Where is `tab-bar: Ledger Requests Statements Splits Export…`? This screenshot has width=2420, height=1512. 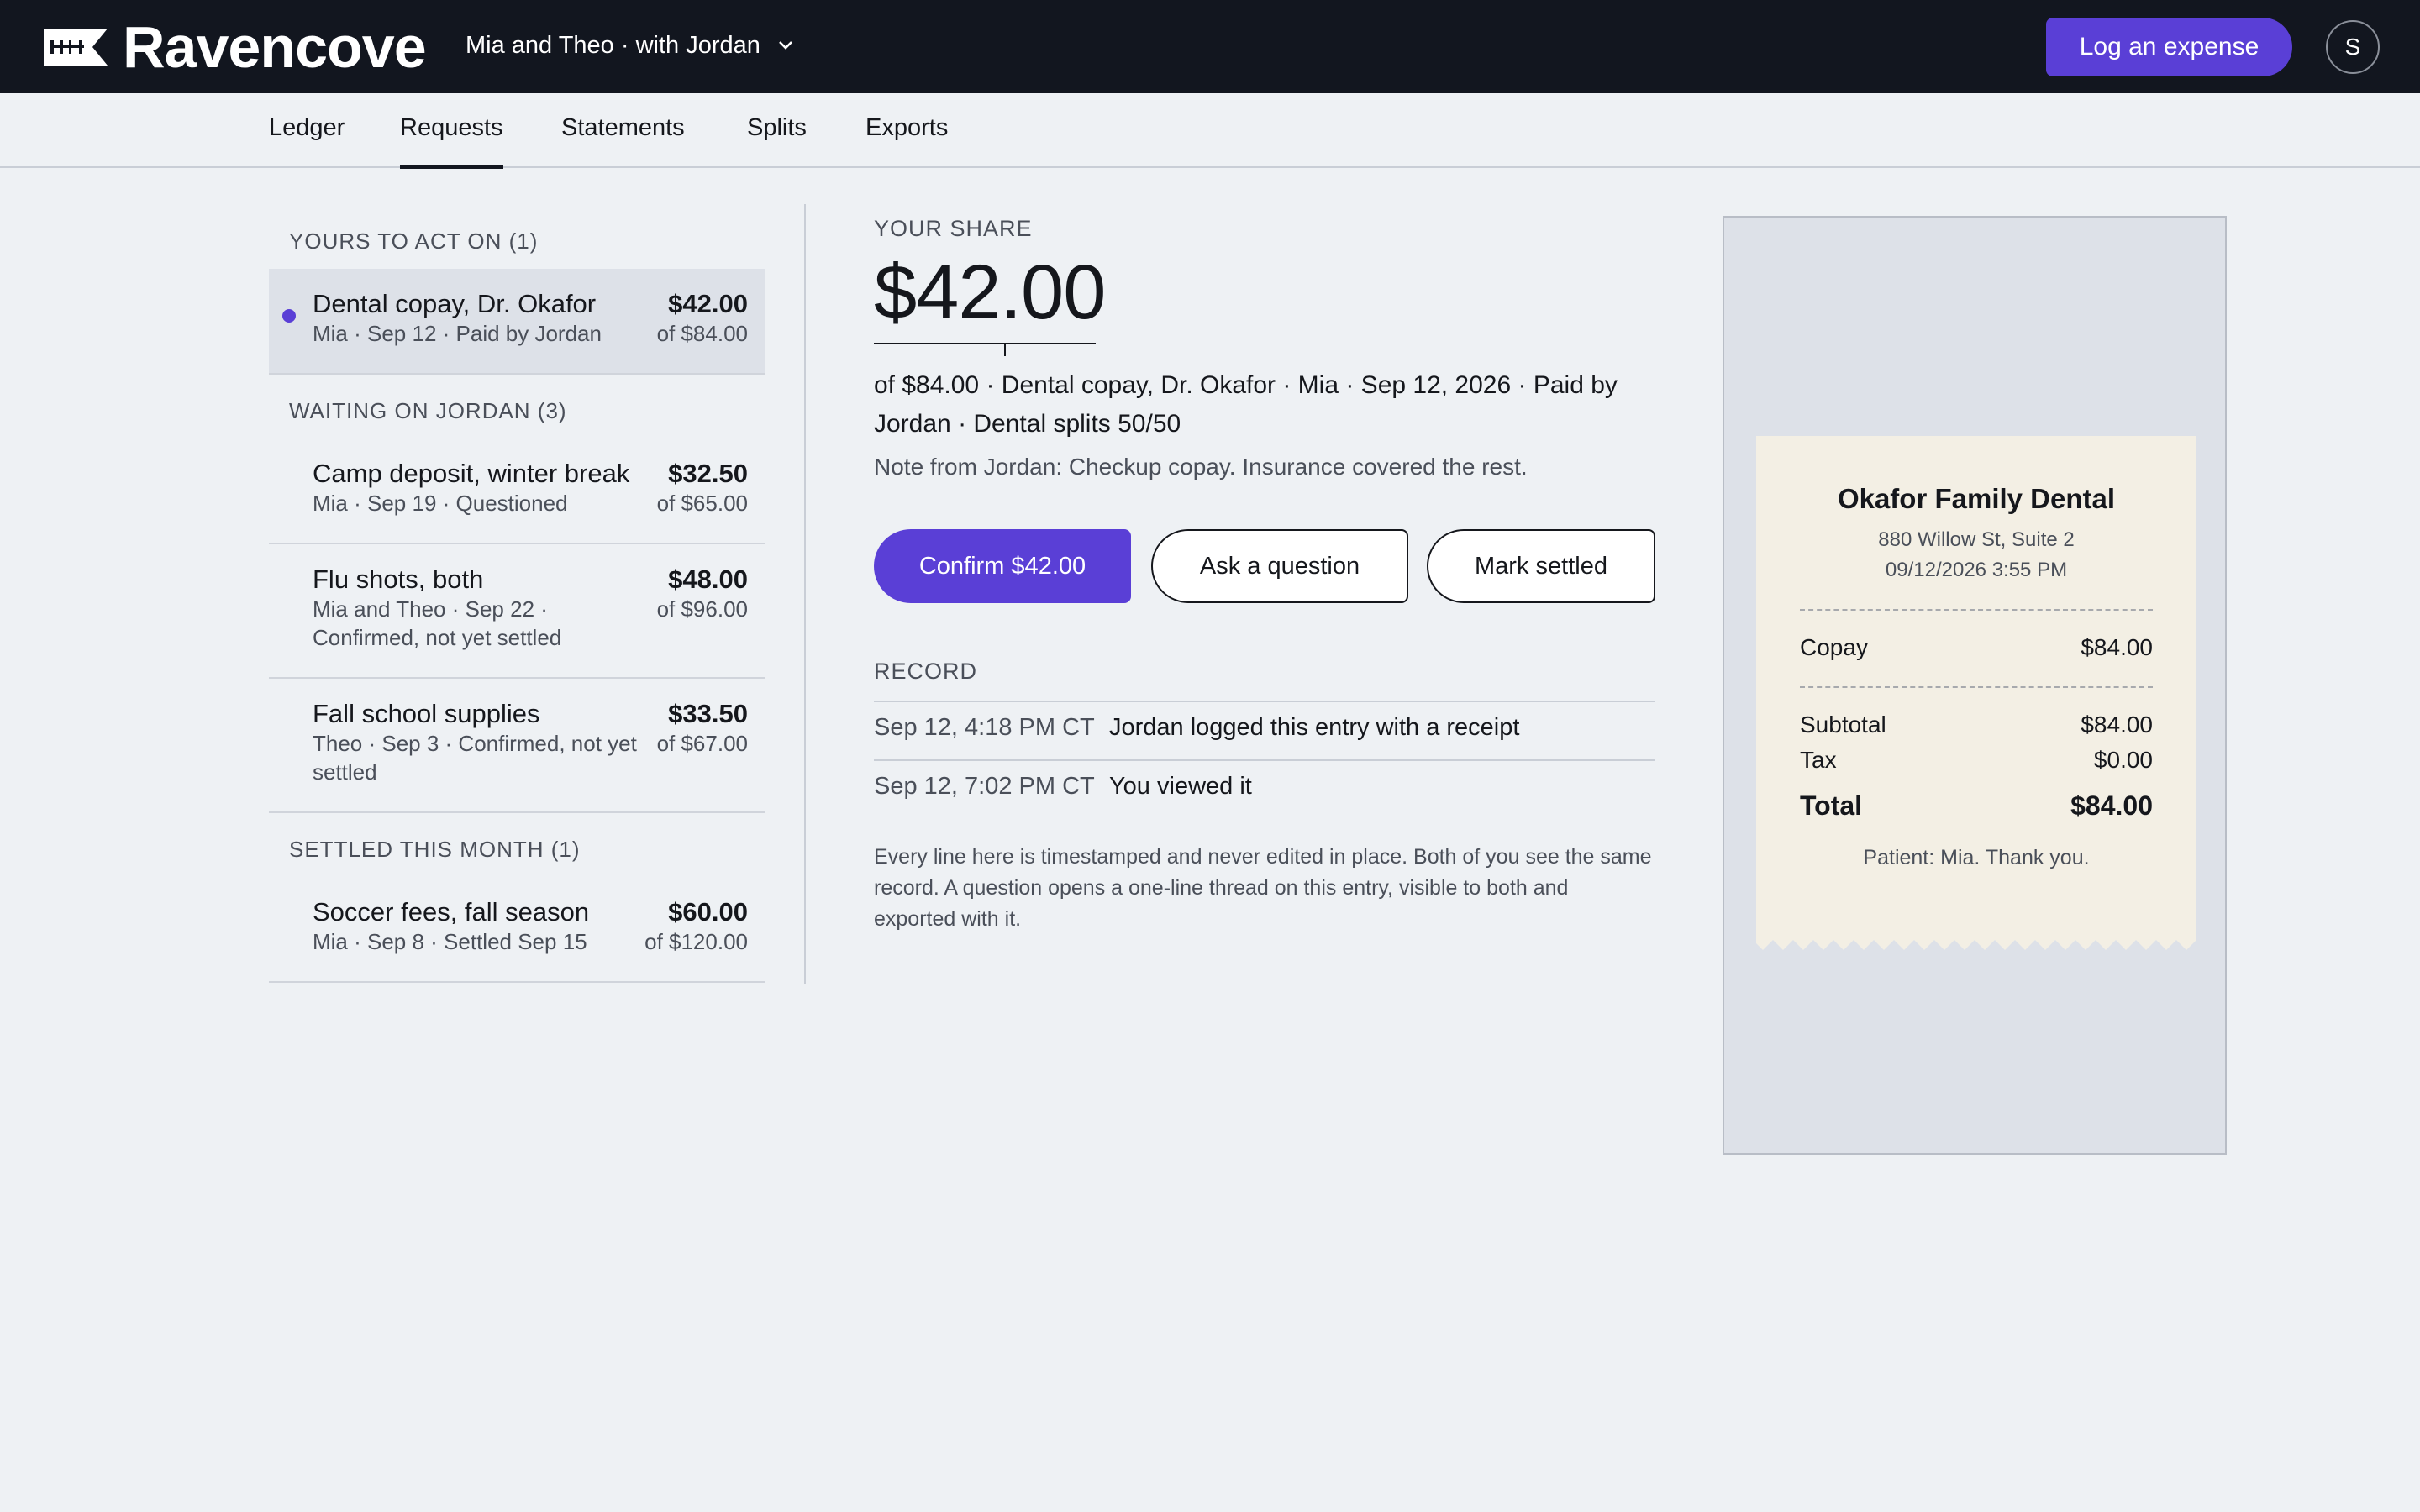
tab-bar: Ledger Requests Statements Splits Export… is located at coordinates (1210, 131).